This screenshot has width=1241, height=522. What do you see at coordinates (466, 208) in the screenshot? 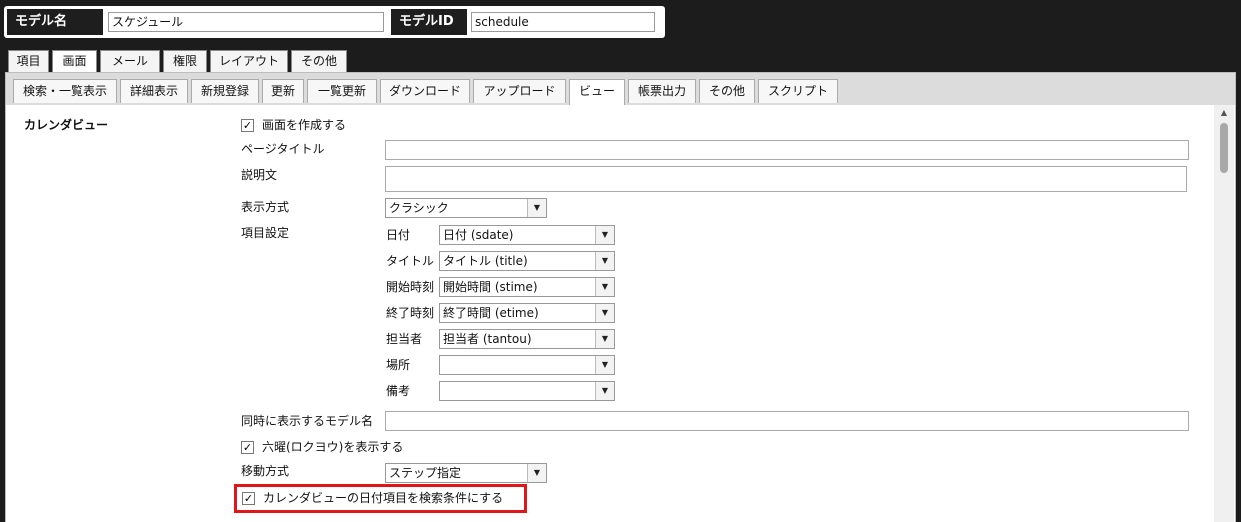
I see `display-mode-select: クラシック ▼` at bounding box center [466, 208].